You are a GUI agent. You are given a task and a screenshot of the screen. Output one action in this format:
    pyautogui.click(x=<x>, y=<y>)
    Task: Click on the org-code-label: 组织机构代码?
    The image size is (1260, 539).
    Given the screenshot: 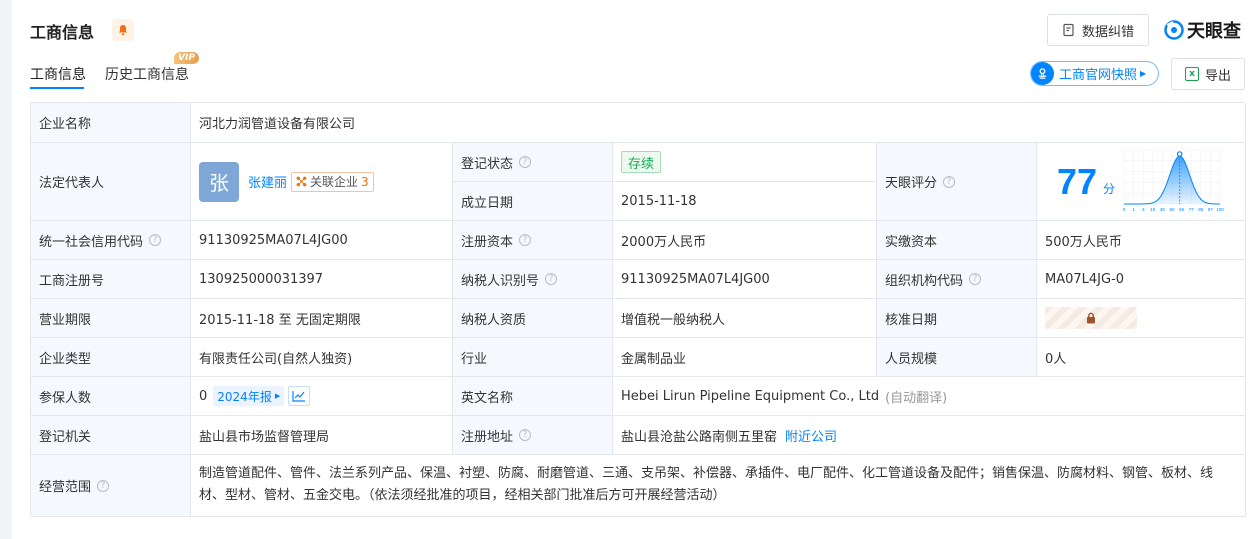 What is the action you would take?
    pyautogui.click(x=957, y=279)
    